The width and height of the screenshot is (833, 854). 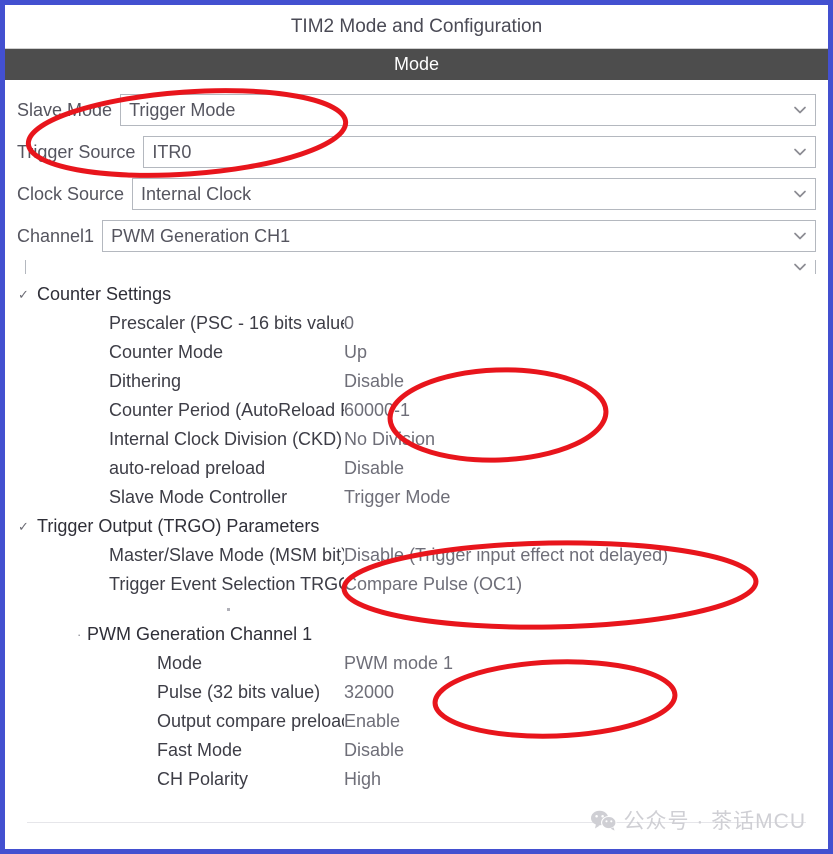 What do you see at coordinates (377, 410) in the screenshot?
I see `param-value-counter-period: 60000-1` at bounding box center [377, 410].